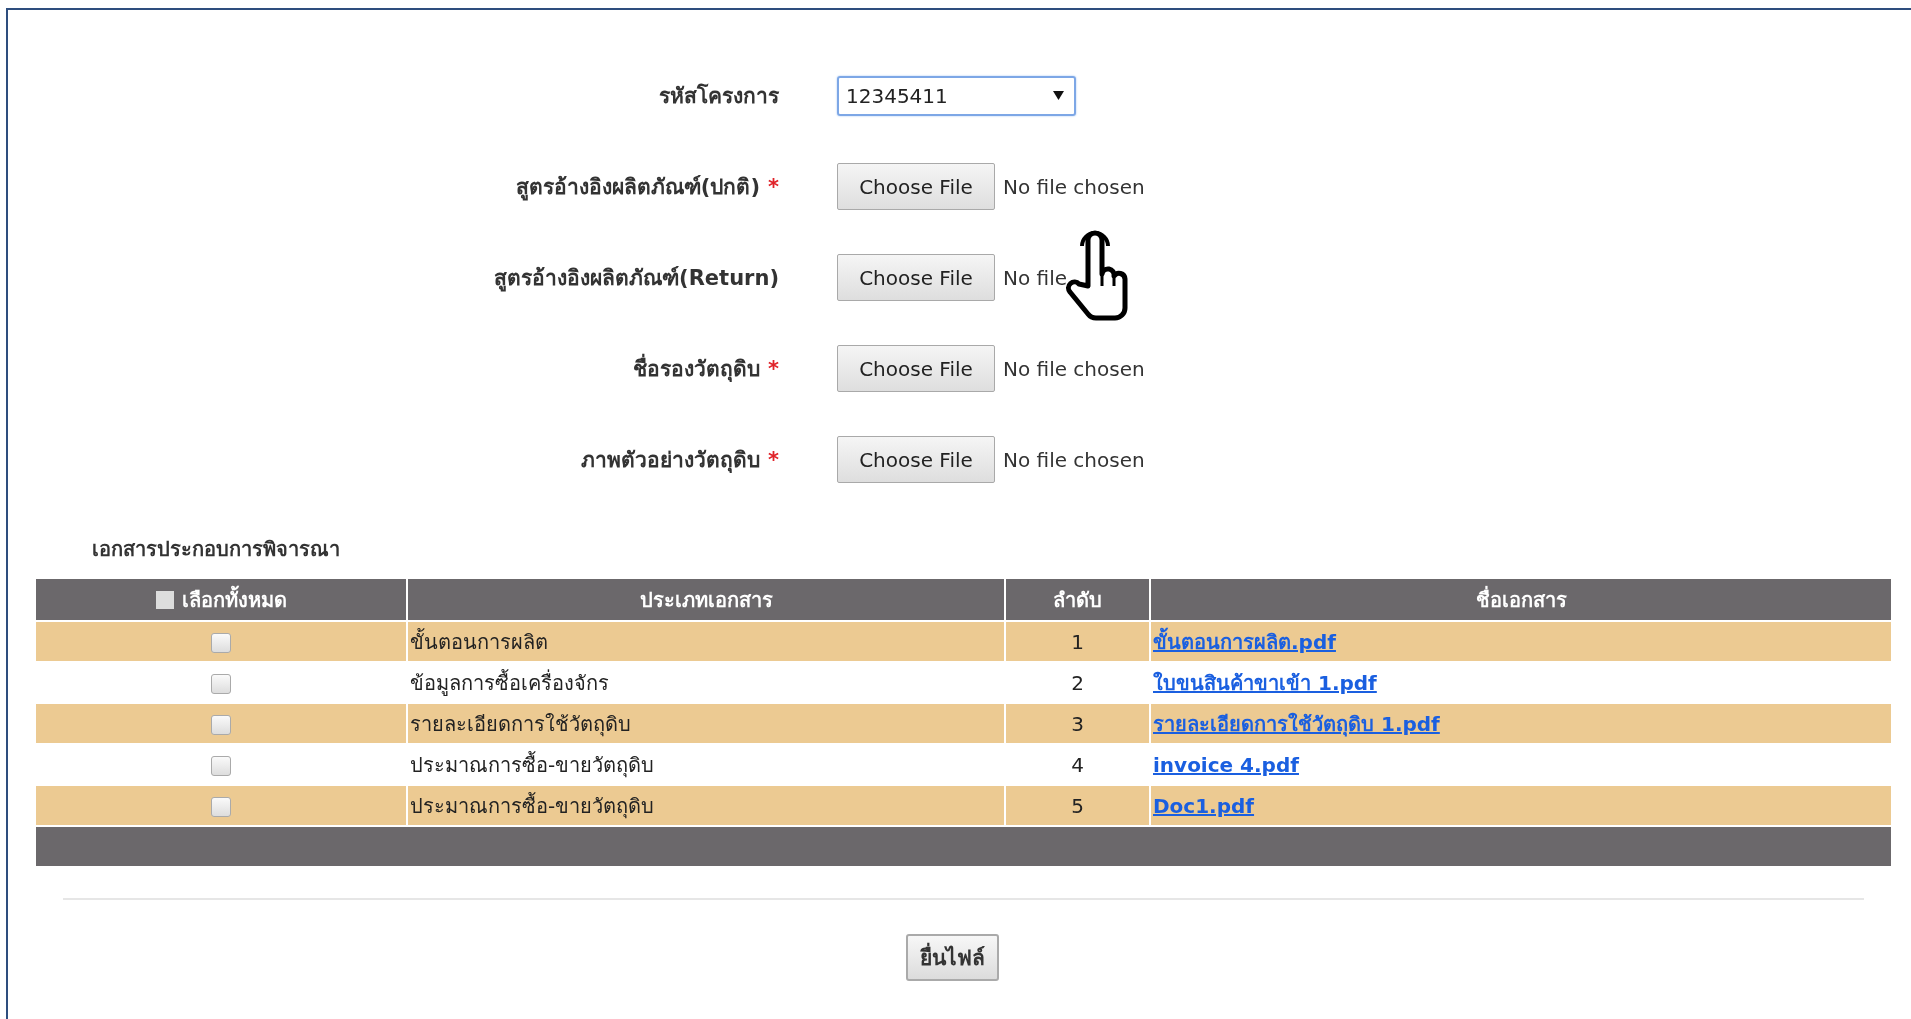 The image size is (1911, 1019). Describe the element at coordinates (479, 641) in the screenshot. I see `document-type: ขั้นตอนการผลิต` at that location.